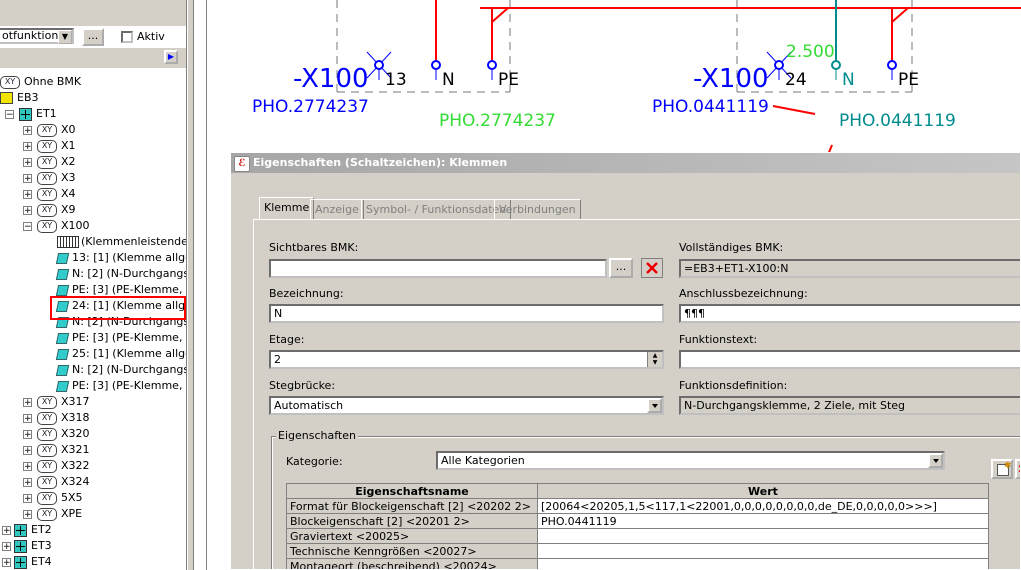  What do you see at coordinates (849, 405) in the screenshot?
I see `funktionsdefinition-input: N-Durchgangsklemme, 2 Ziele, mit Steg` at bounding box center [849, 405].